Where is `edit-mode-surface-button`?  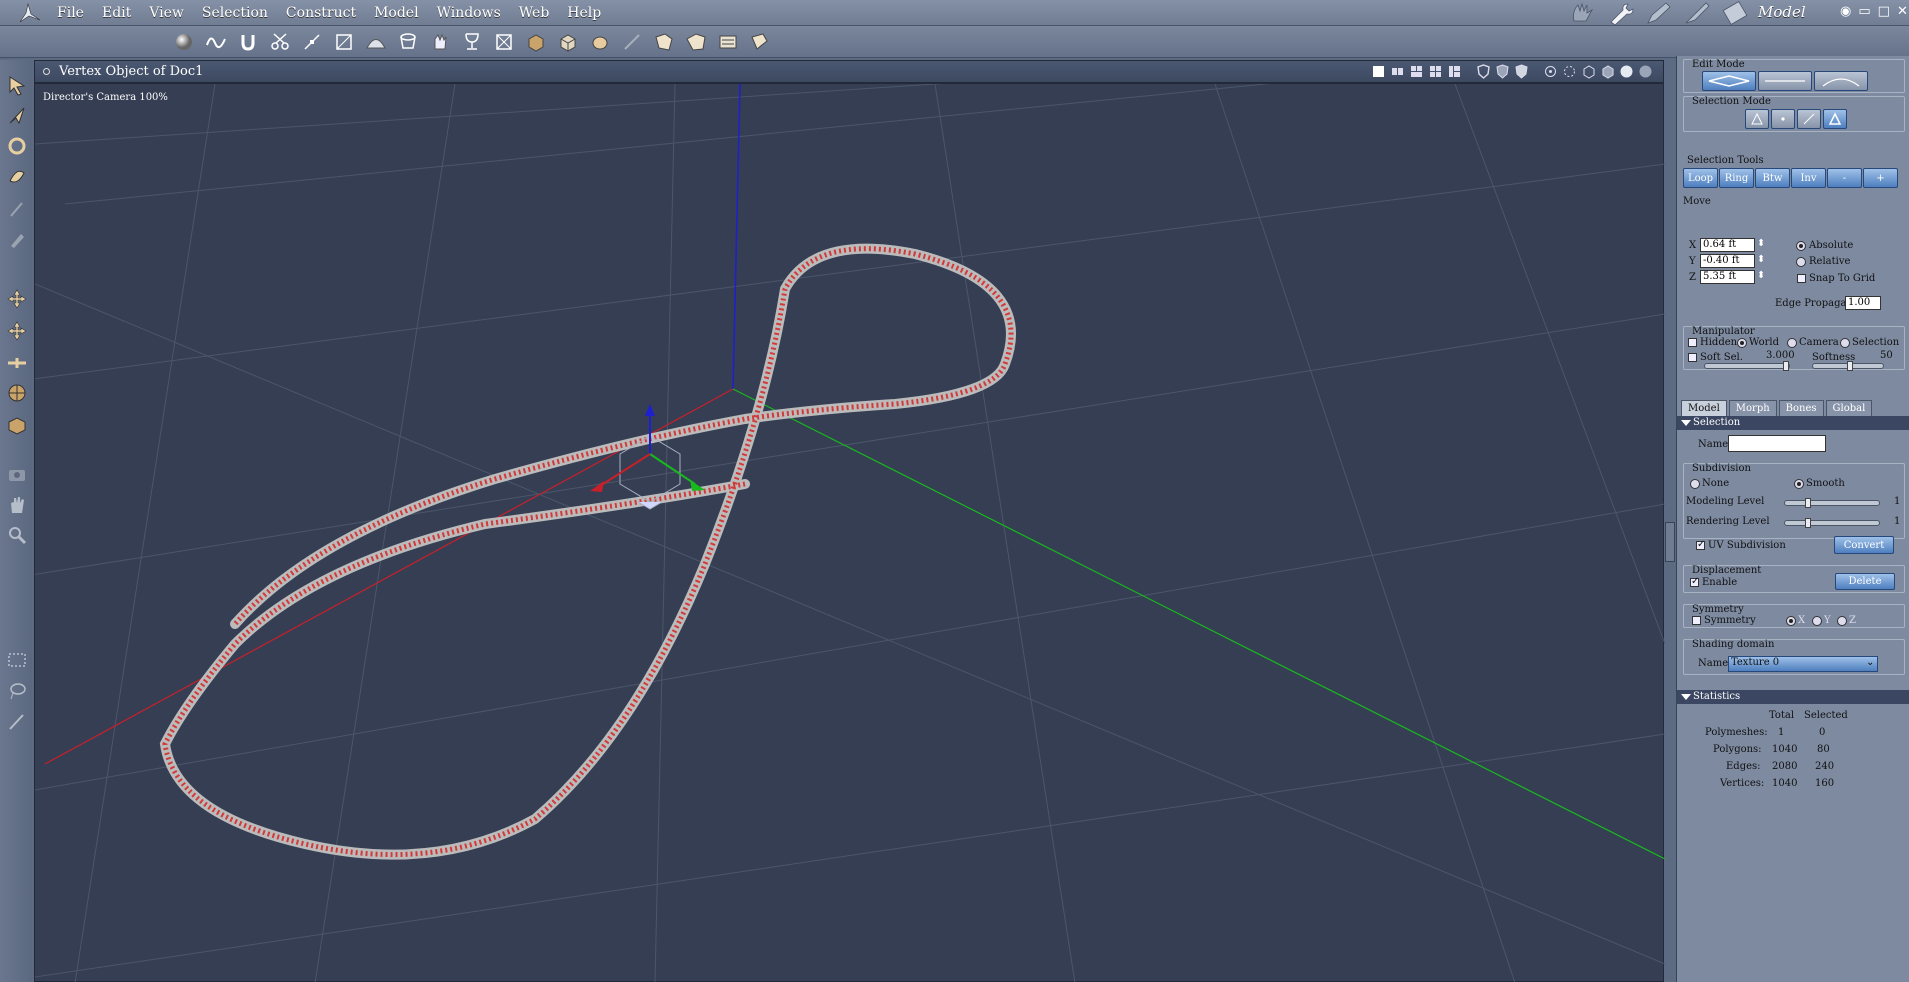 edit-mode-surface-button is located at coordinates (1841, 81).